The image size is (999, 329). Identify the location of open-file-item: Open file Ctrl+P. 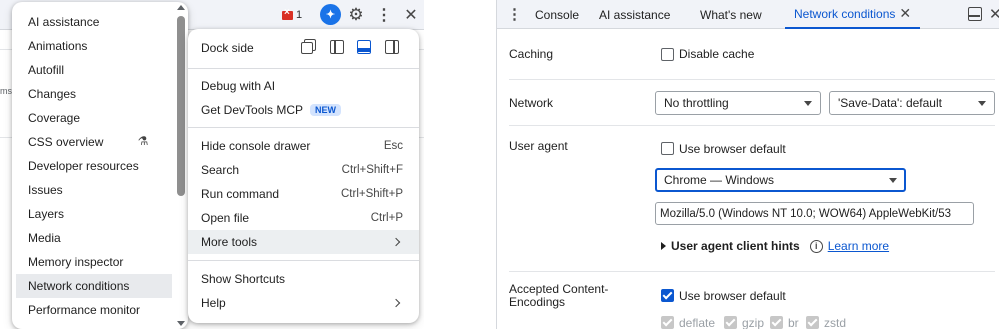
(303, 218).